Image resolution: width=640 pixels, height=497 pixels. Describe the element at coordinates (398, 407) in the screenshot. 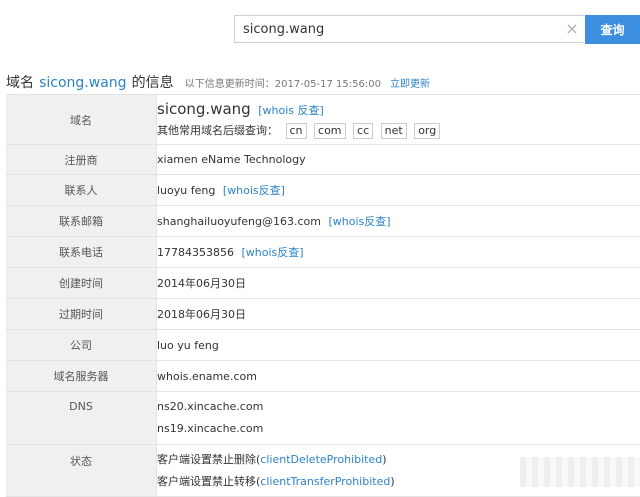

I see `dns-server-1: ns20.xincache.com` at that location.